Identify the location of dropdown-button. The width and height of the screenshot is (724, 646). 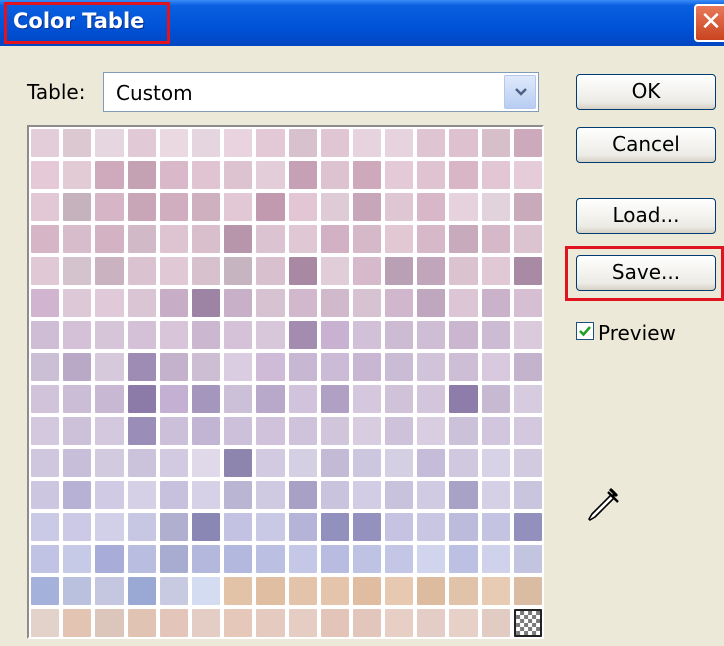
(520, 92).